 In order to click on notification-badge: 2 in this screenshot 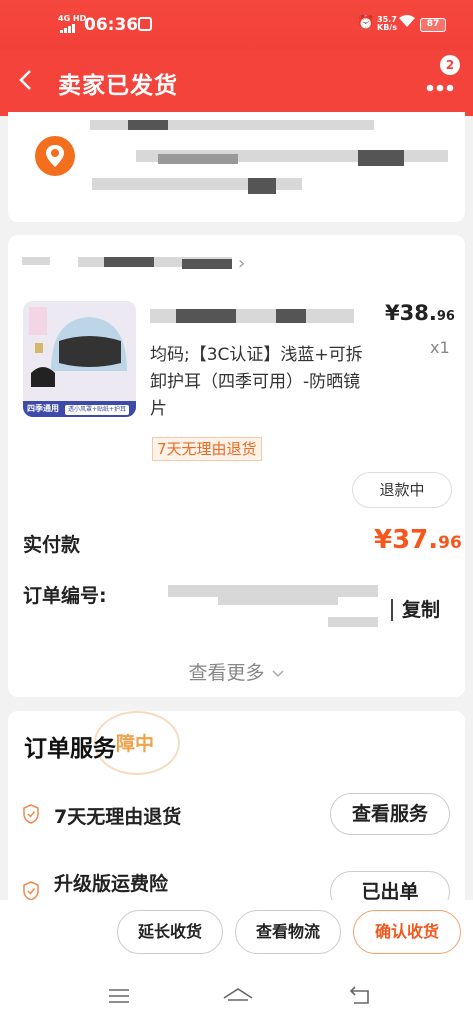, I will do `click(450, 65)`.